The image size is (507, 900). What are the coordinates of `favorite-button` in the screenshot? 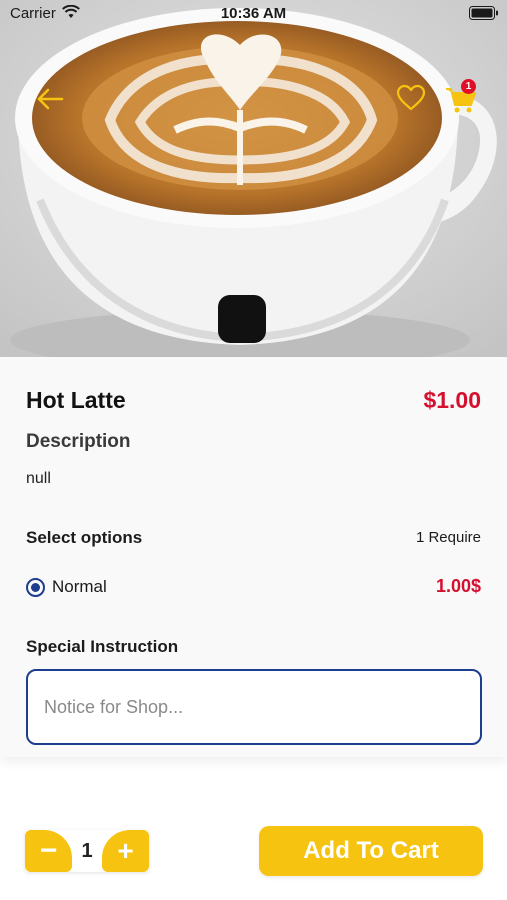 It's located at (411, 98).